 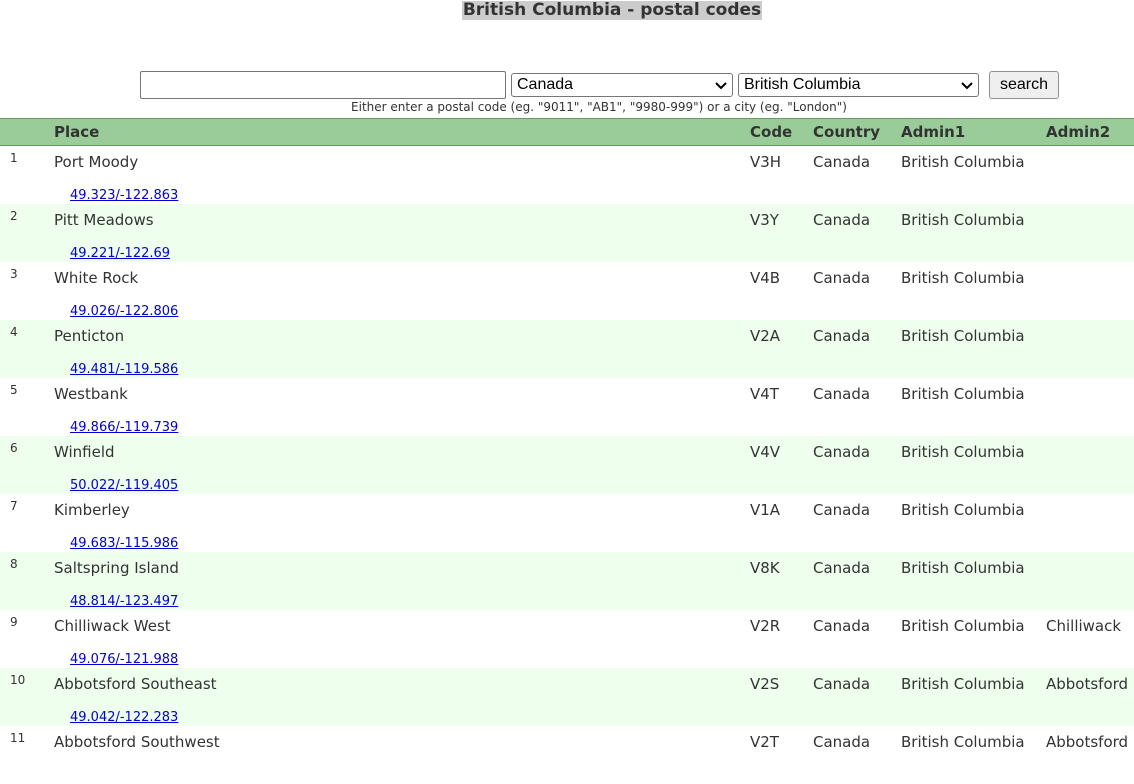 What do you see at coordinates (612, 10) in the screenshot?
I see `page-title-text: British Columbia - postal codes` at bounding box center [612, 10].